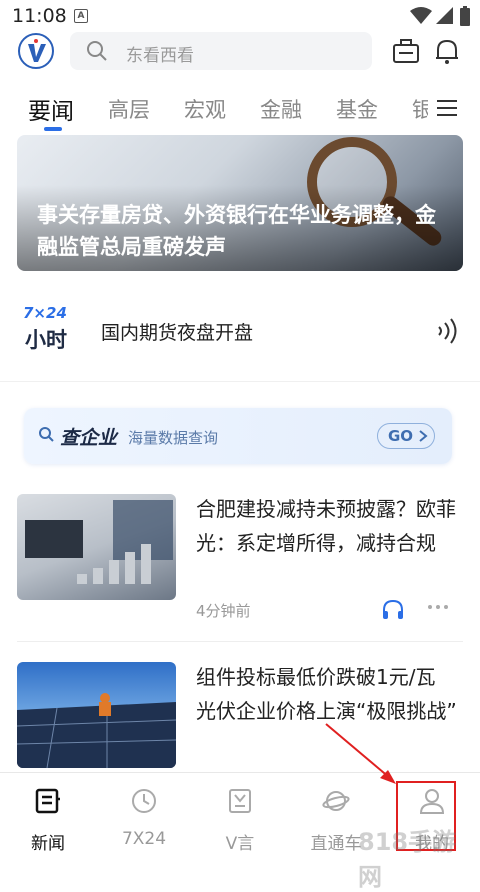 Image resolution: width=480 pixels, height=892 pixels. I want to click on tab-yaowen: 要闻, so click(51, 109).